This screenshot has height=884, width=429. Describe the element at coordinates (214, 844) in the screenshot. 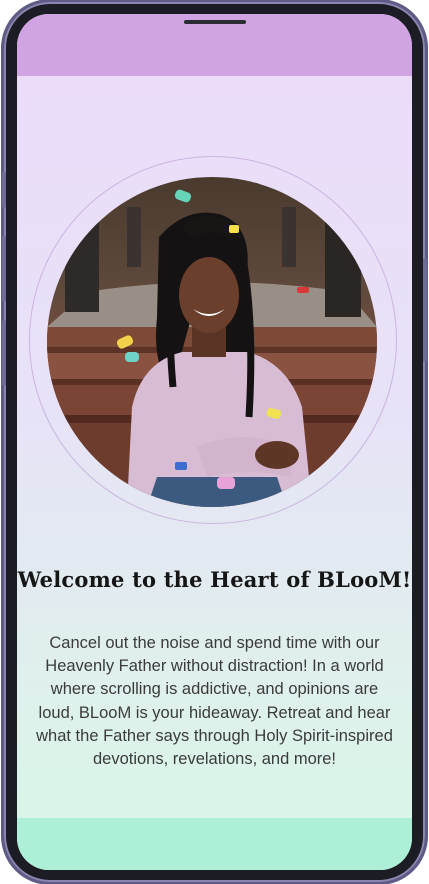

I see `footer-band` at that location.